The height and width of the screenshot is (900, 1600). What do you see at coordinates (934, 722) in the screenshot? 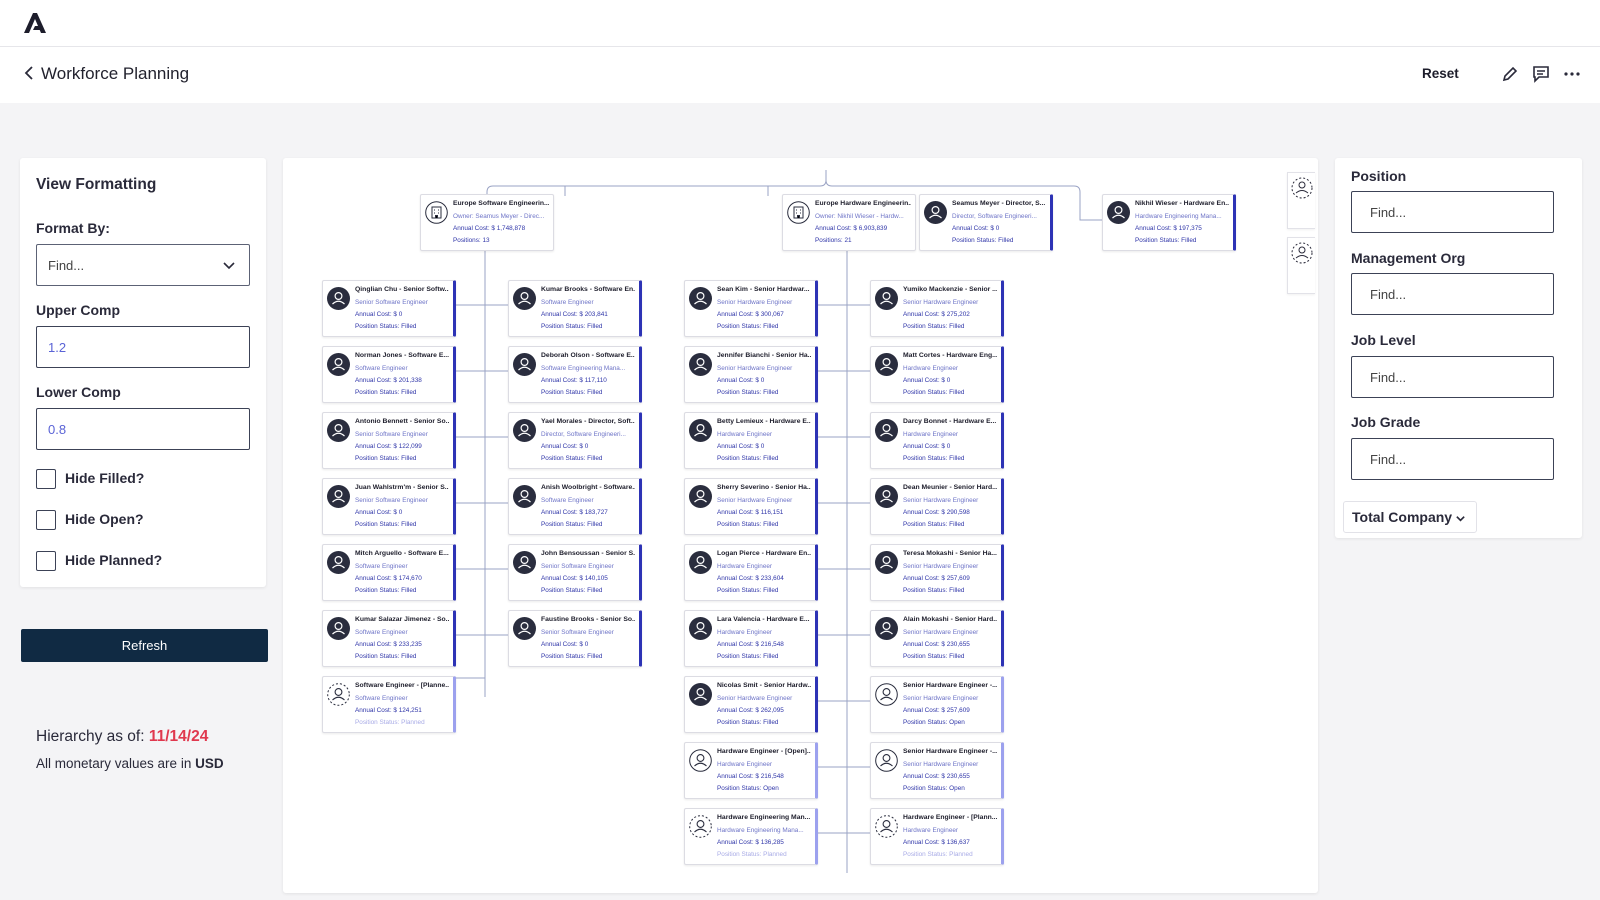
I see `node-position-status: Position Status: Open` at bounding box center [934, 722].